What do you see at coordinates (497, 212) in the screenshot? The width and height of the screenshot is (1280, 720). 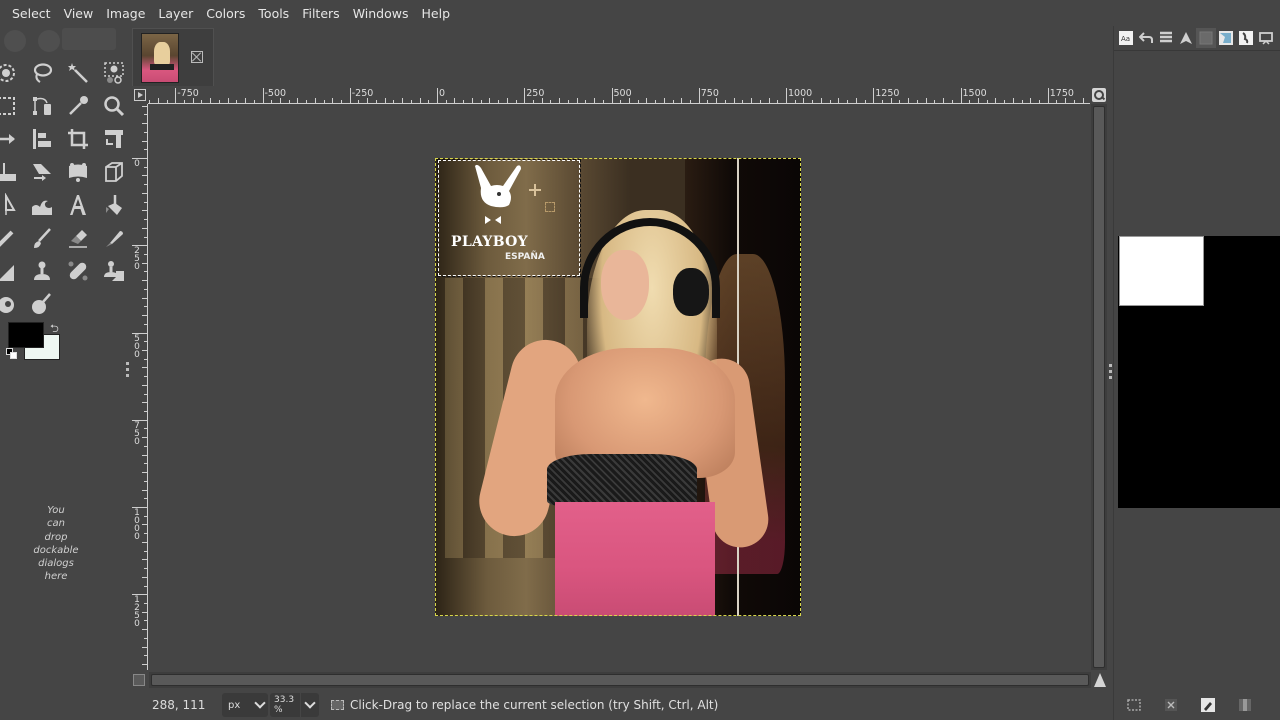 I see `brand-logo: PLAYBOY ESPAÑA` at bounding box center [497, 212].